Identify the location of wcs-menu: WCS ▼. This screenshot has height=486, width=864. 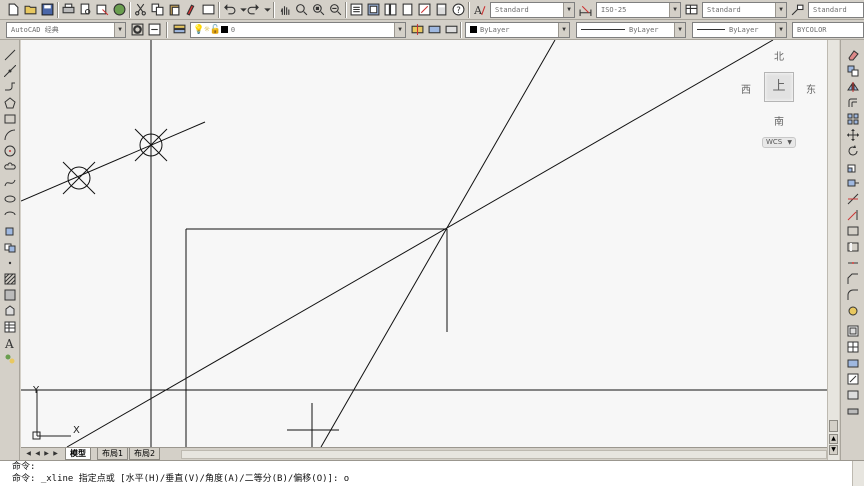
(779, 142).